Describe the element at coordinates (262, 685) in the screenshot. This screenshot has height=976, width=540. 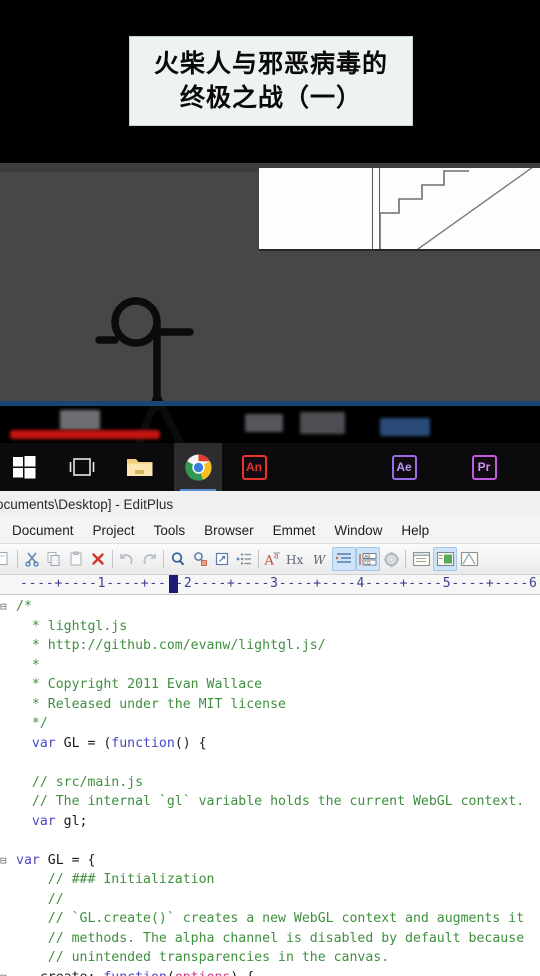
I see `code-line: * Copyright 2011 Evan Wallace` at that location.